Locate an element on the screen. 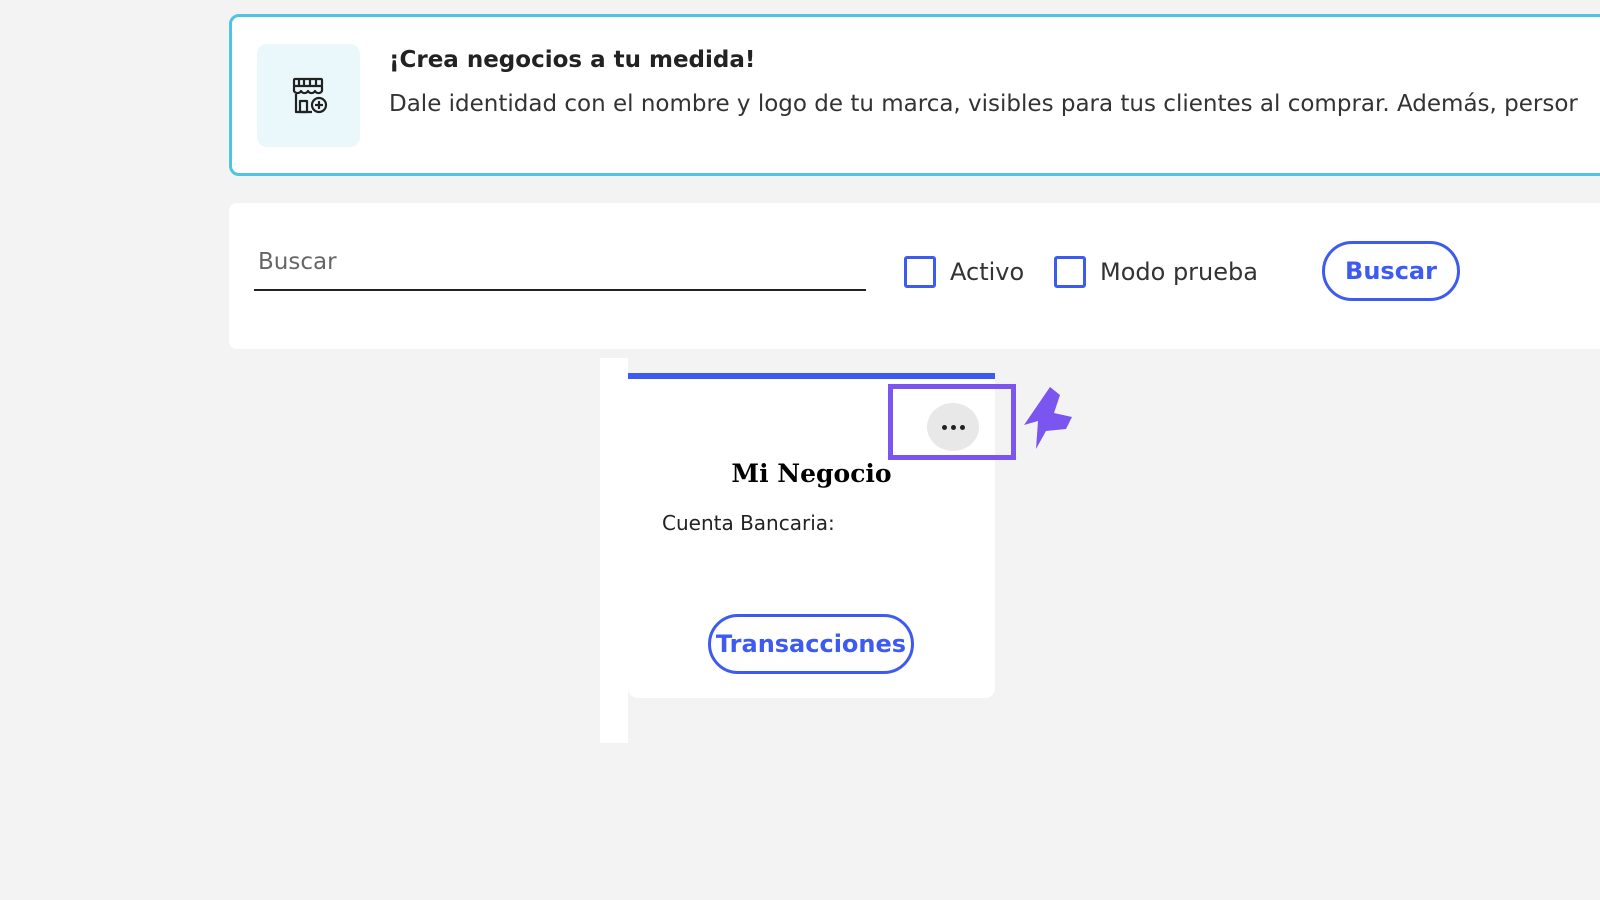 This screenshot has height=900, width=1600. search-button: Buscar is located at coordinates (1391, 271).